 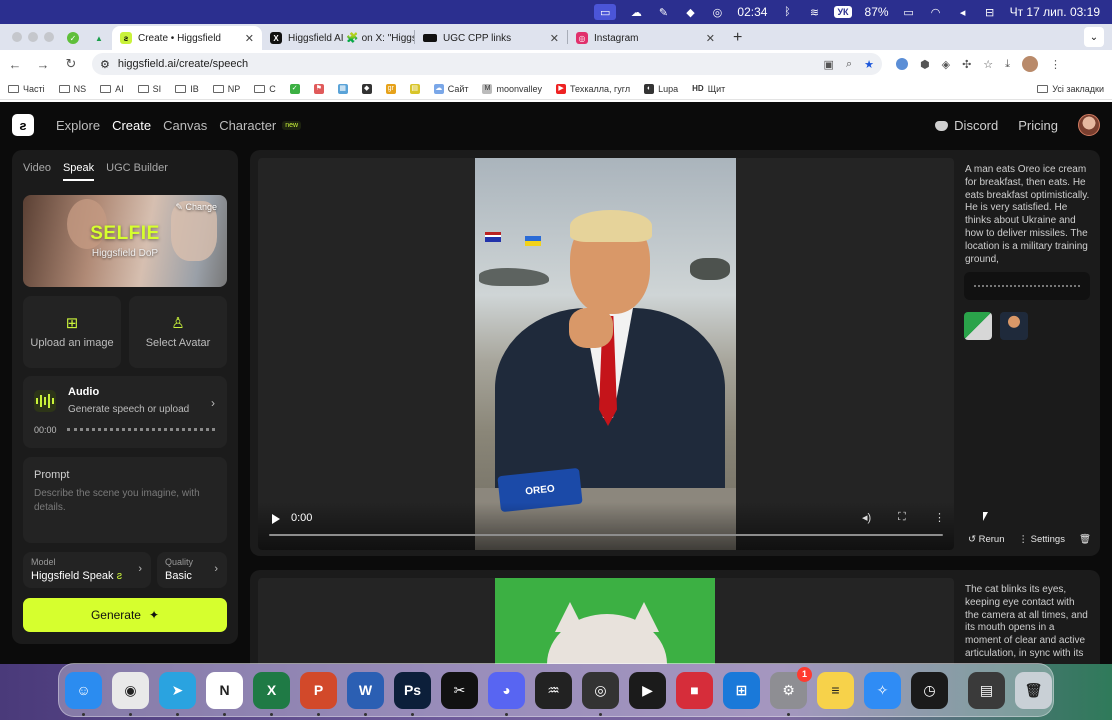 I want to click on dock-word-icon: W, so click(x=365, y=693).